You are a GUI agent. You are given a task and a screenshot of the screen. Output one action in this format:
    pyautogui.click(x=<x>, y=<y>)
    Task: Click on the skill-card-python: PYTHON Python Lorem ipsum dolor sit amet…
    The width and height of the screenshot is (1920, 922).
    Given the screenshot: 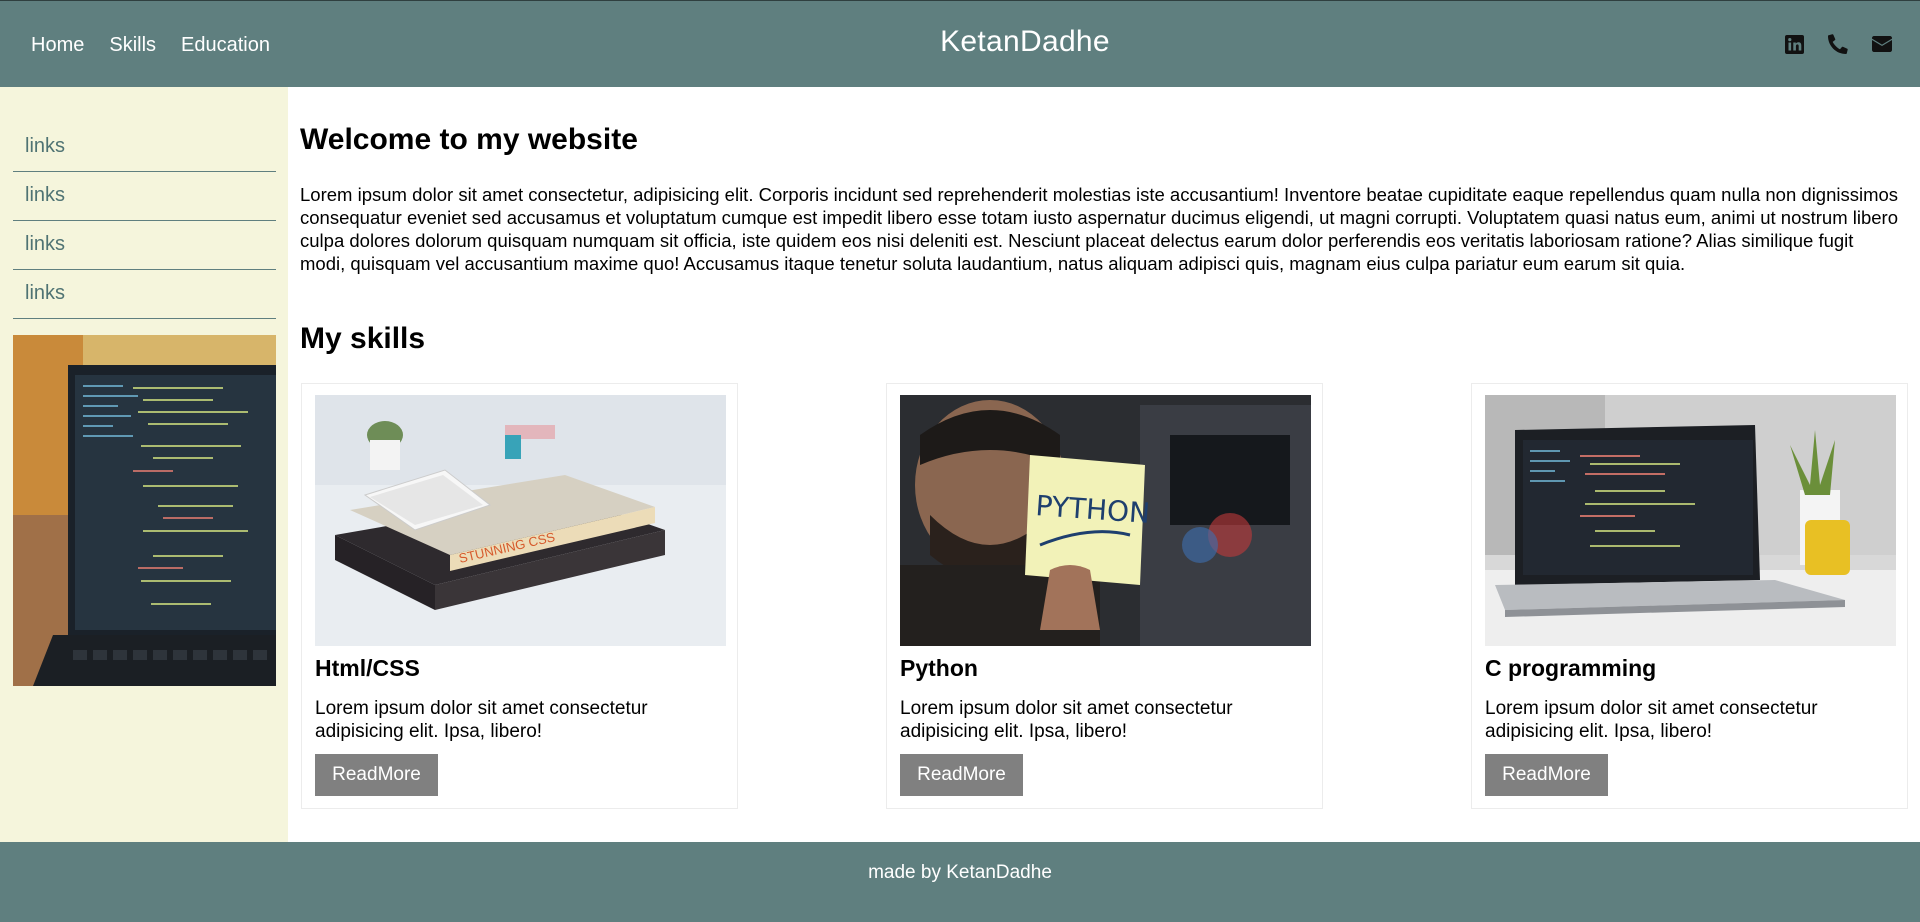 What is the action you would take?
    pyautogui.click(x=1104, y=596)
    